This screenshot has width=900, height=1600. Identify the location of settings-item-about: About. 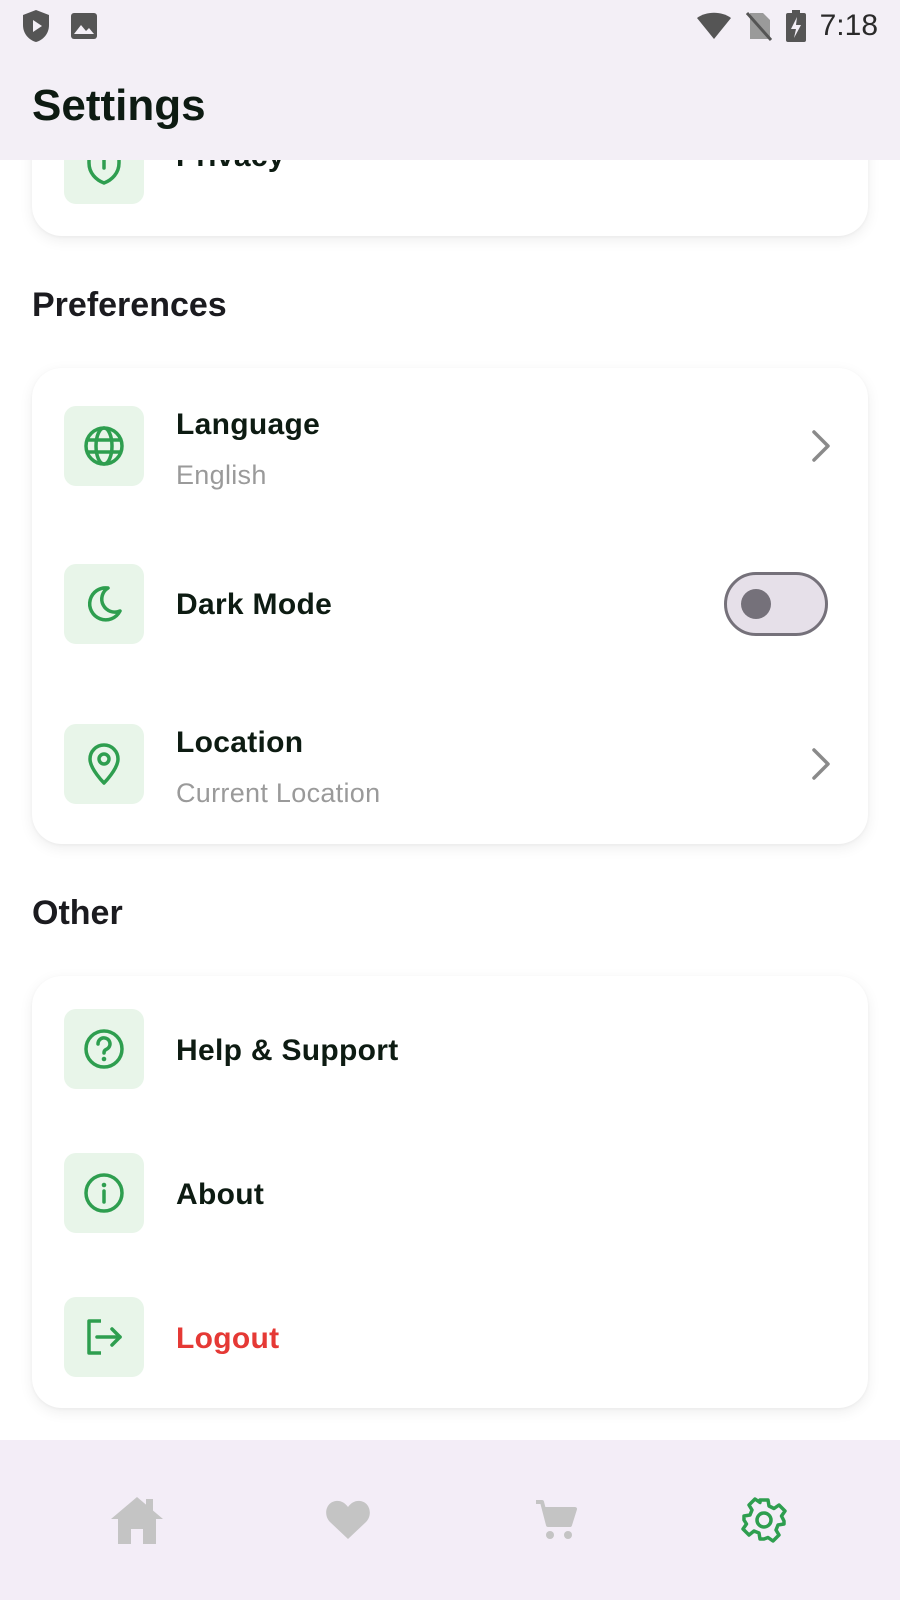
(450, 1193).